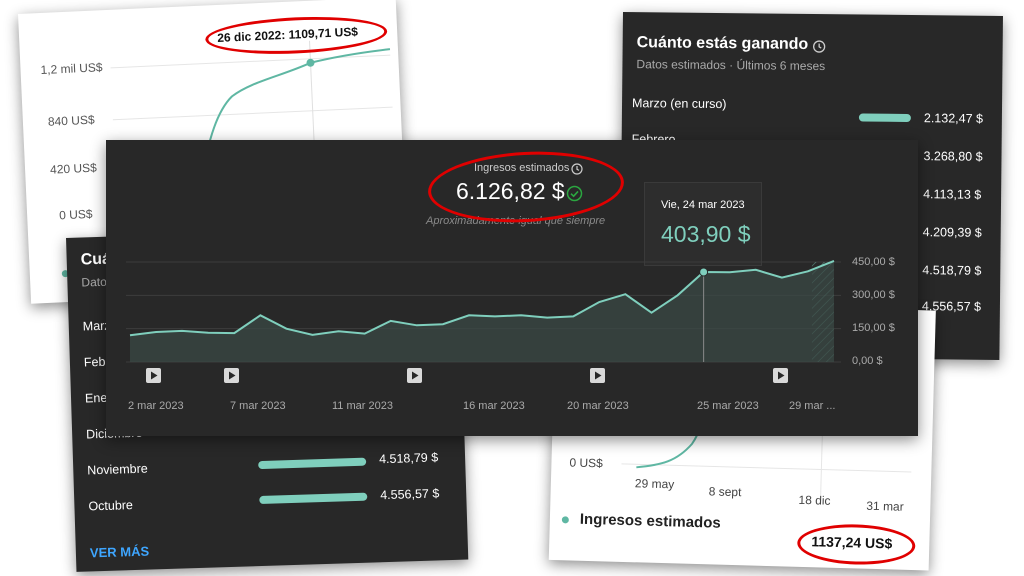 This screenshot has width=1024, height=576. I want to click on row-value: 2.132,47 $, so click(953, 118).